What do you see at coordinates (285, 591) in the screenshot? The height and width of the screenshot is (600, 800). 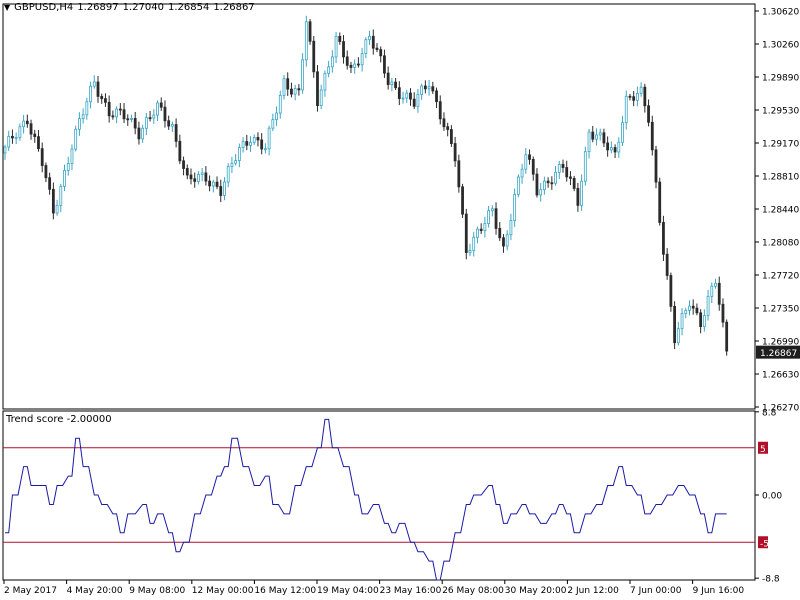 I see `time-tick-label: 16 May 12:00` at bounding box center [285, 591].